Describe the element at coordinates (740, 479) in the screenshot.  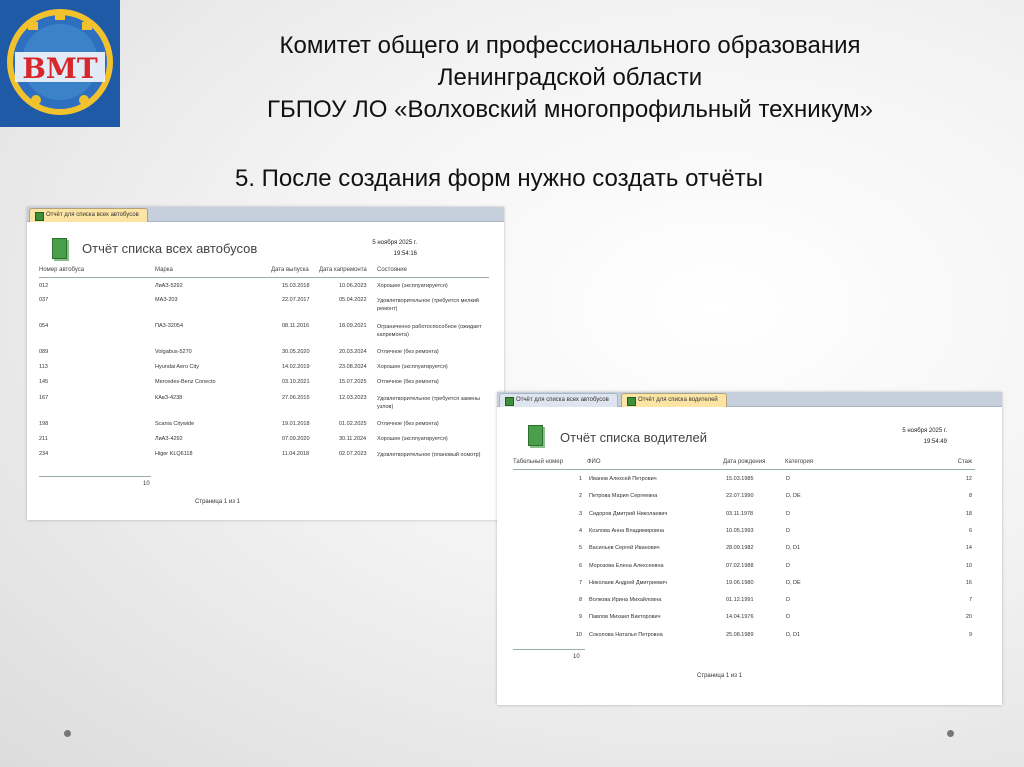
I see `driver-cell-born: 15.03.1985` at that location.